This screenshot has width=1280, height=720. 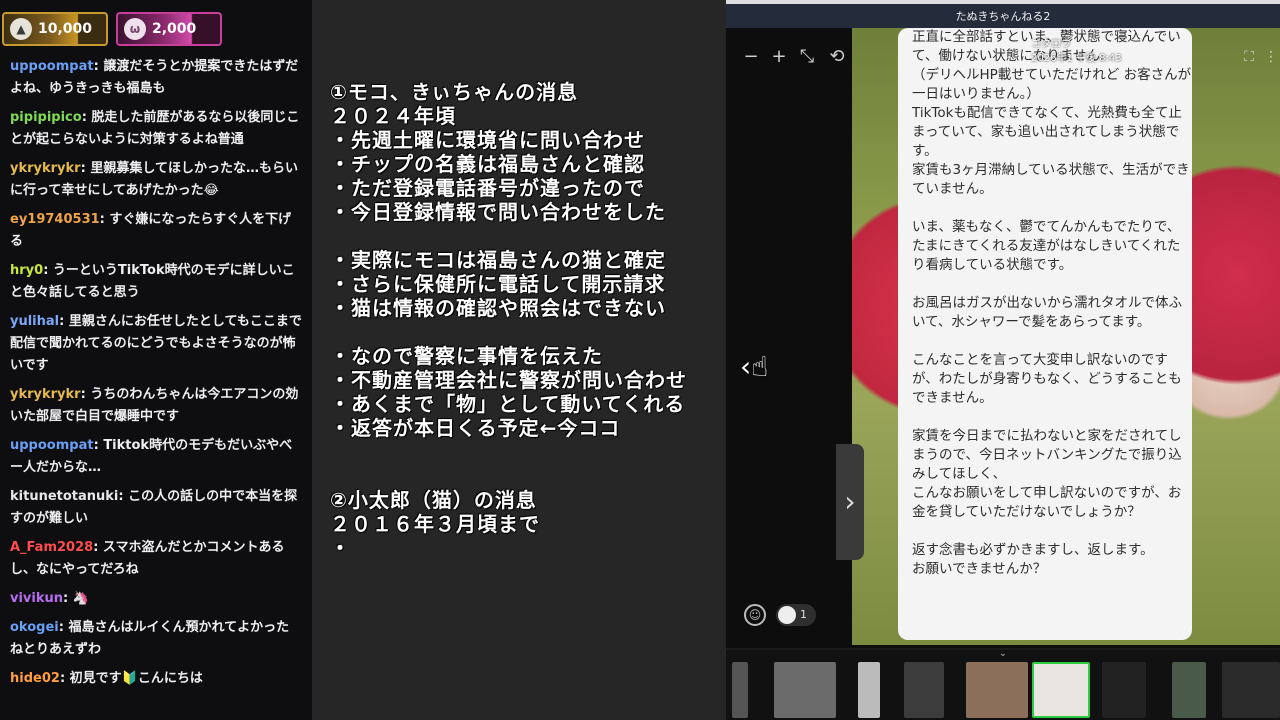 I want to click on chat-message: ey19740531: すぐ嫌になったらすぐ人を下げる, so click(x=156, y=231).